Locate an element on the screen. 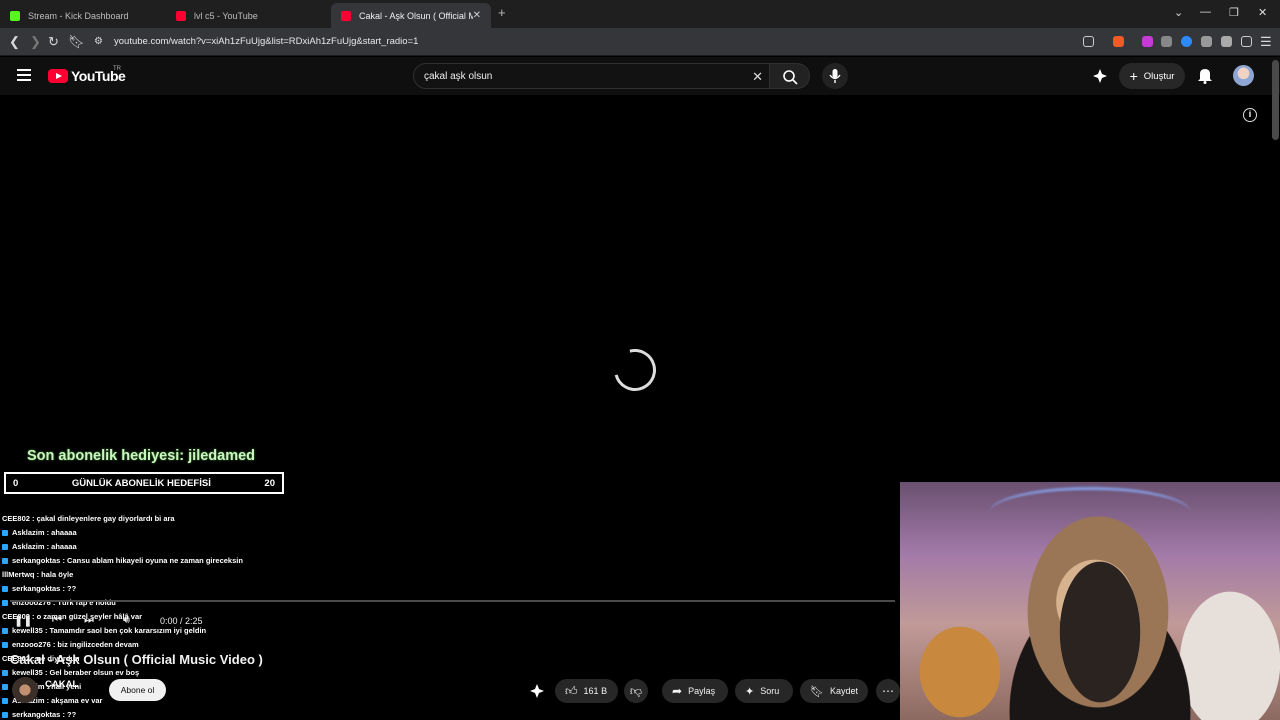  next-icon: ⏭ is located at coordinates (89, 620).